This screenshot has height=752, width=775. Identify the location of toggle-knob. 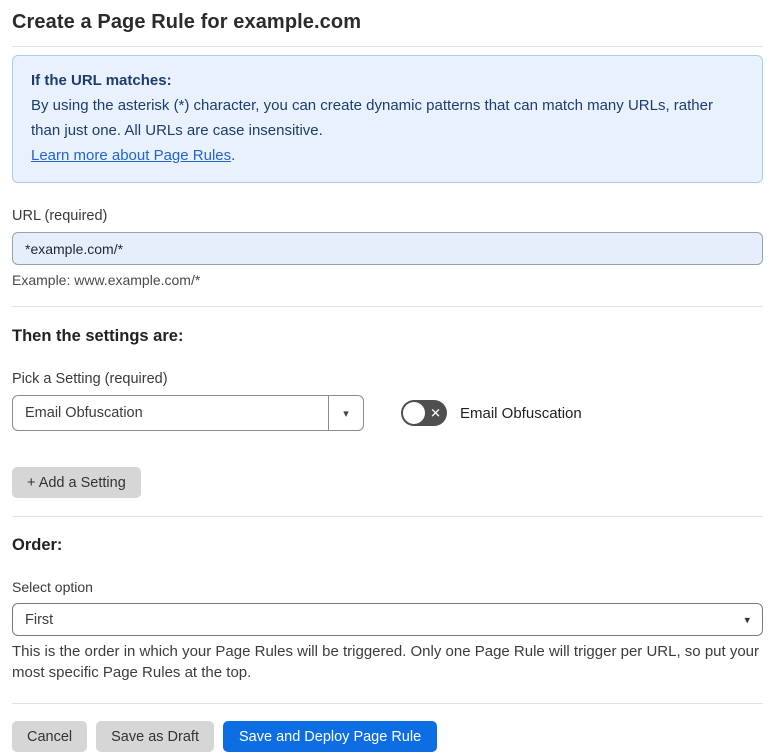
(414, 413).